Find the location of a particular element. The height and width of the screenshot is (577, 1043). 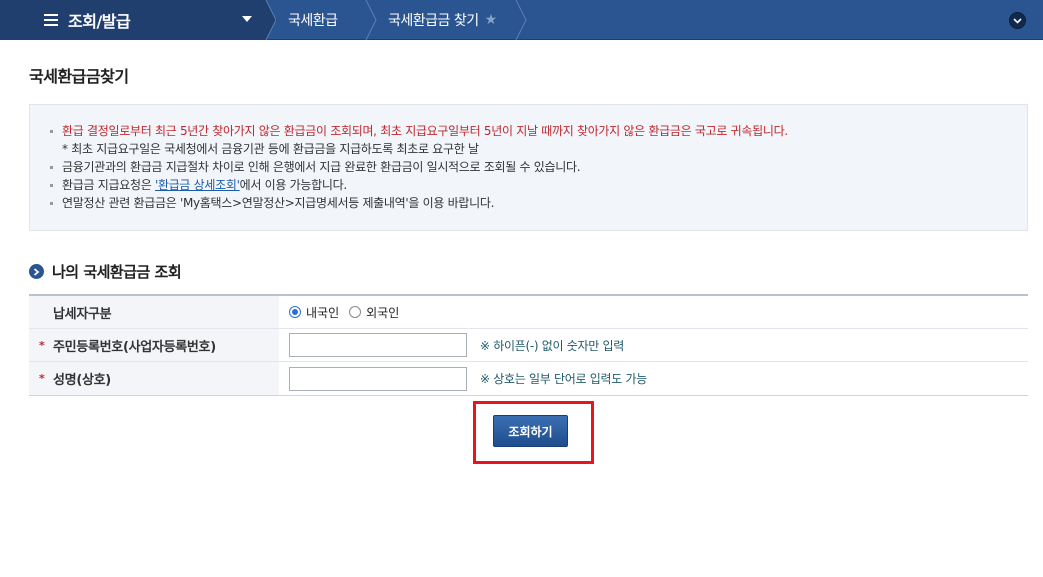

breadcrumb-label: 국세환급 is located at coordinates (313, 21).